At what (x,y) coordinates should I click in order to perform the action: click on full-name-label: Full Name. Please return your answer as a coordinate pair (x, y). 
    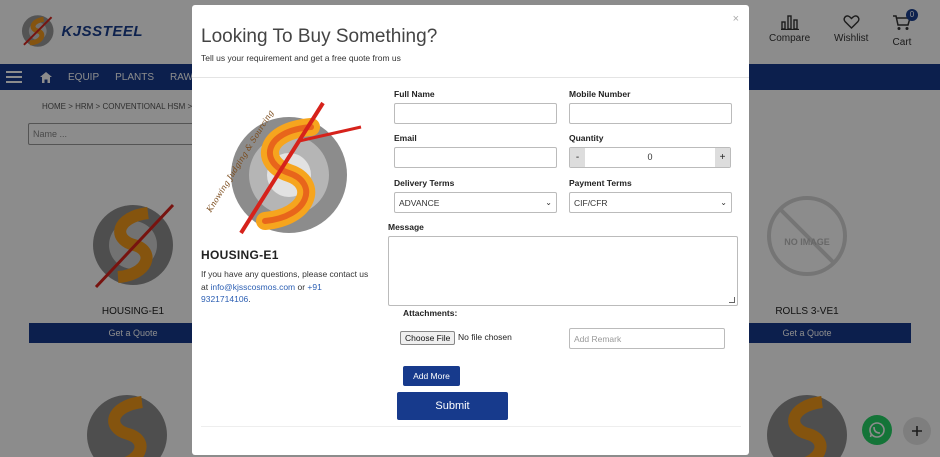
    Looking at the image, I should click on (414, 94).